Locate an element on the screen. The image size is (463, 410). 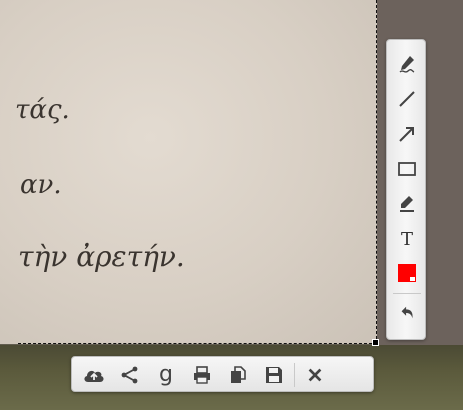
arrow-icon is located at coordinates (406, 134).